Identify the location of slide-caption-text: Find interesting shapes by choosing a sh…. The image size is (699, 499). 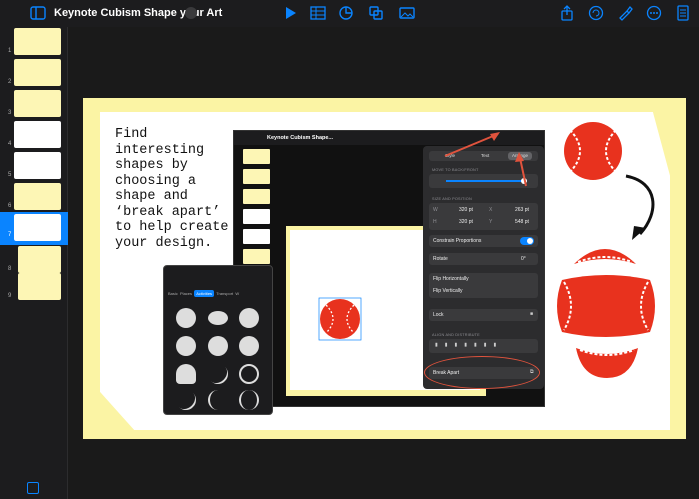
(172, 189).